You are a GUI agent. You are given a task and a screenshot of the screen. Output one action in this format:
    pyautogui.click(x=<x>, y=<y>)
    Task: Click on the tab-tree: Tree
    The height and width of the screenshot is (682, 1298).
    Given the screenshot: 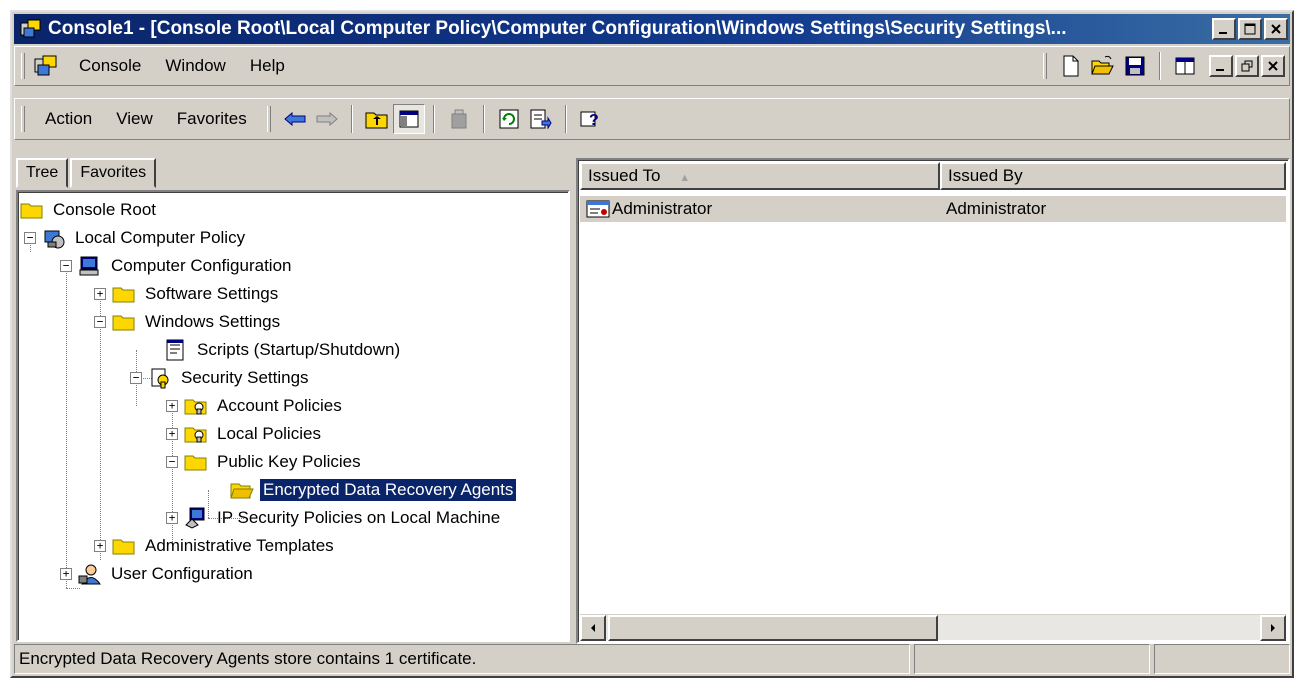 What is the action you would take?
    pyautogui.click(x=42, y=173)
    